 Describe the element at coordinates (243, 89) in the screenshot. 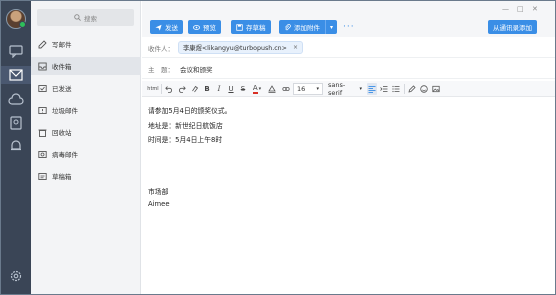

I see `strikethrough-icon: S` at that location.